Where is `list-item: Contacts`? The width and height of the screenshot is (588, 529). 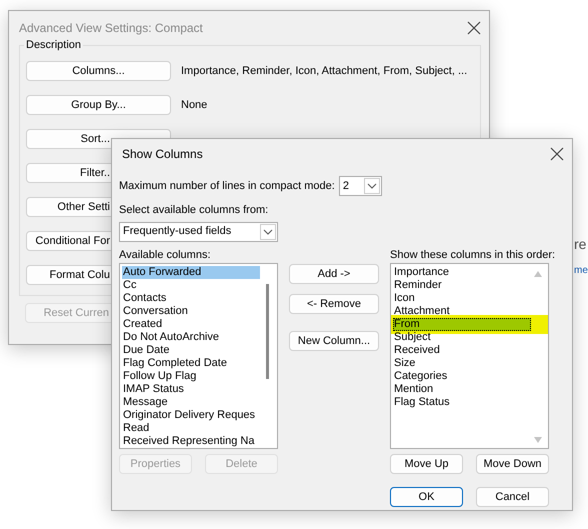 list-item: Contacts is located at coordinates (191, 298).